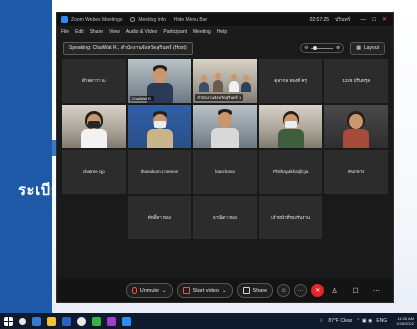  I want to click on camera-off-icon, so click(186, 290).